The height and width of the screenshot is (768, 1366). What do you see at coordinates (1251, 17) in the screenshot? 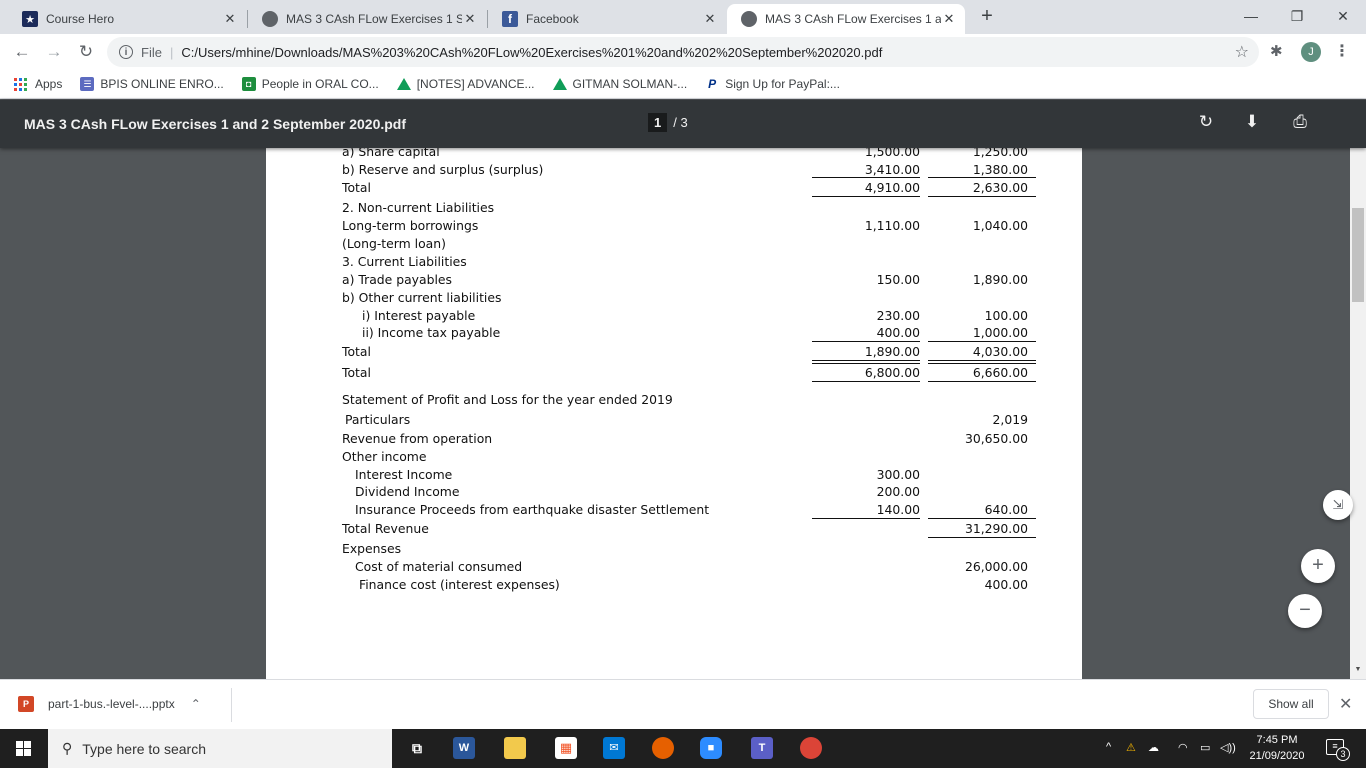
I see `minimize-icon: —` at bounding box center [1251, 17].